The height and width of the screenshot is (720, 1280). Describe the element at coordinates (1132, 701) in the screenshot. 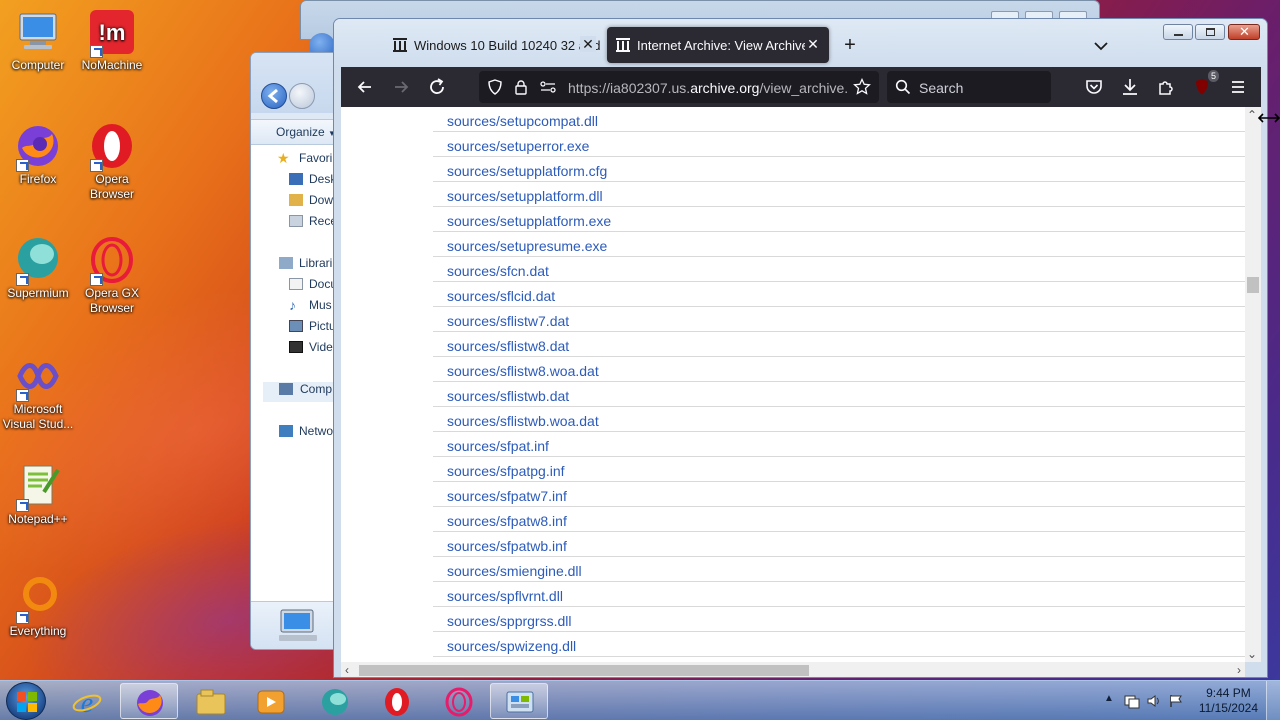

I see `action-center-flag-icon` at that location.